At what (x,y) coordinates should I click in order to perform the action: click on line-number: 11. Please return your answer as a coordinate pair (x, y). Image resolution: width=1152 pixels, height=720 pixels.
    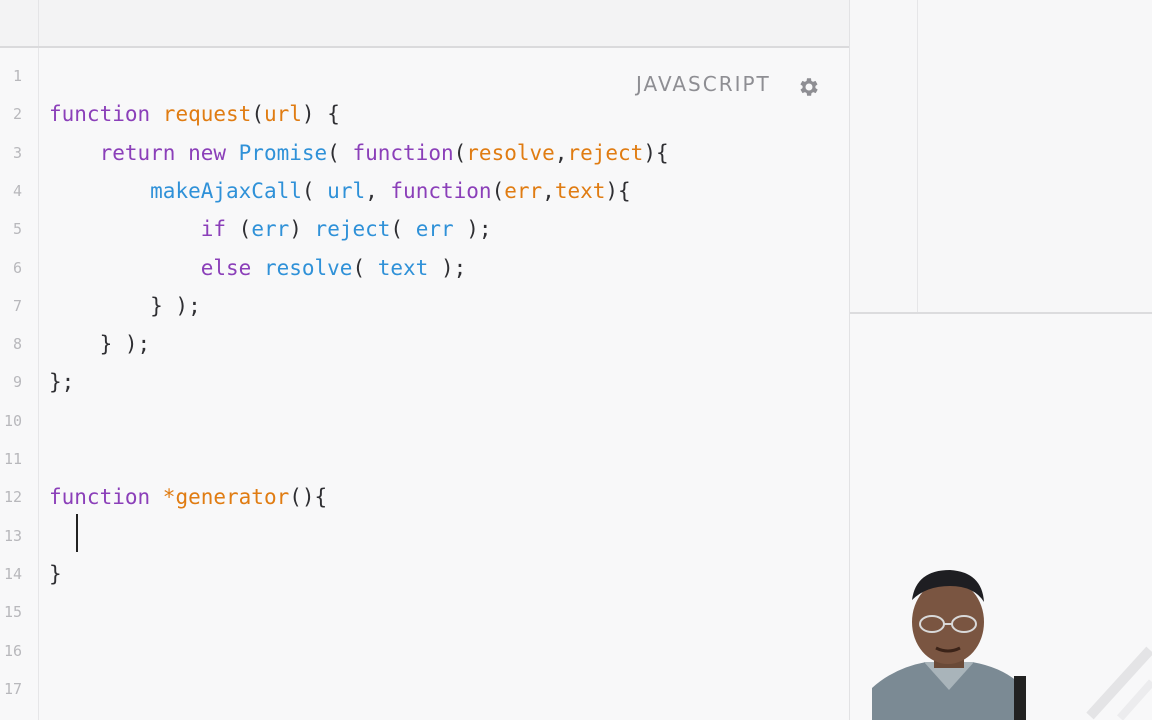
    Looking at the image, I should click on (12, 459).